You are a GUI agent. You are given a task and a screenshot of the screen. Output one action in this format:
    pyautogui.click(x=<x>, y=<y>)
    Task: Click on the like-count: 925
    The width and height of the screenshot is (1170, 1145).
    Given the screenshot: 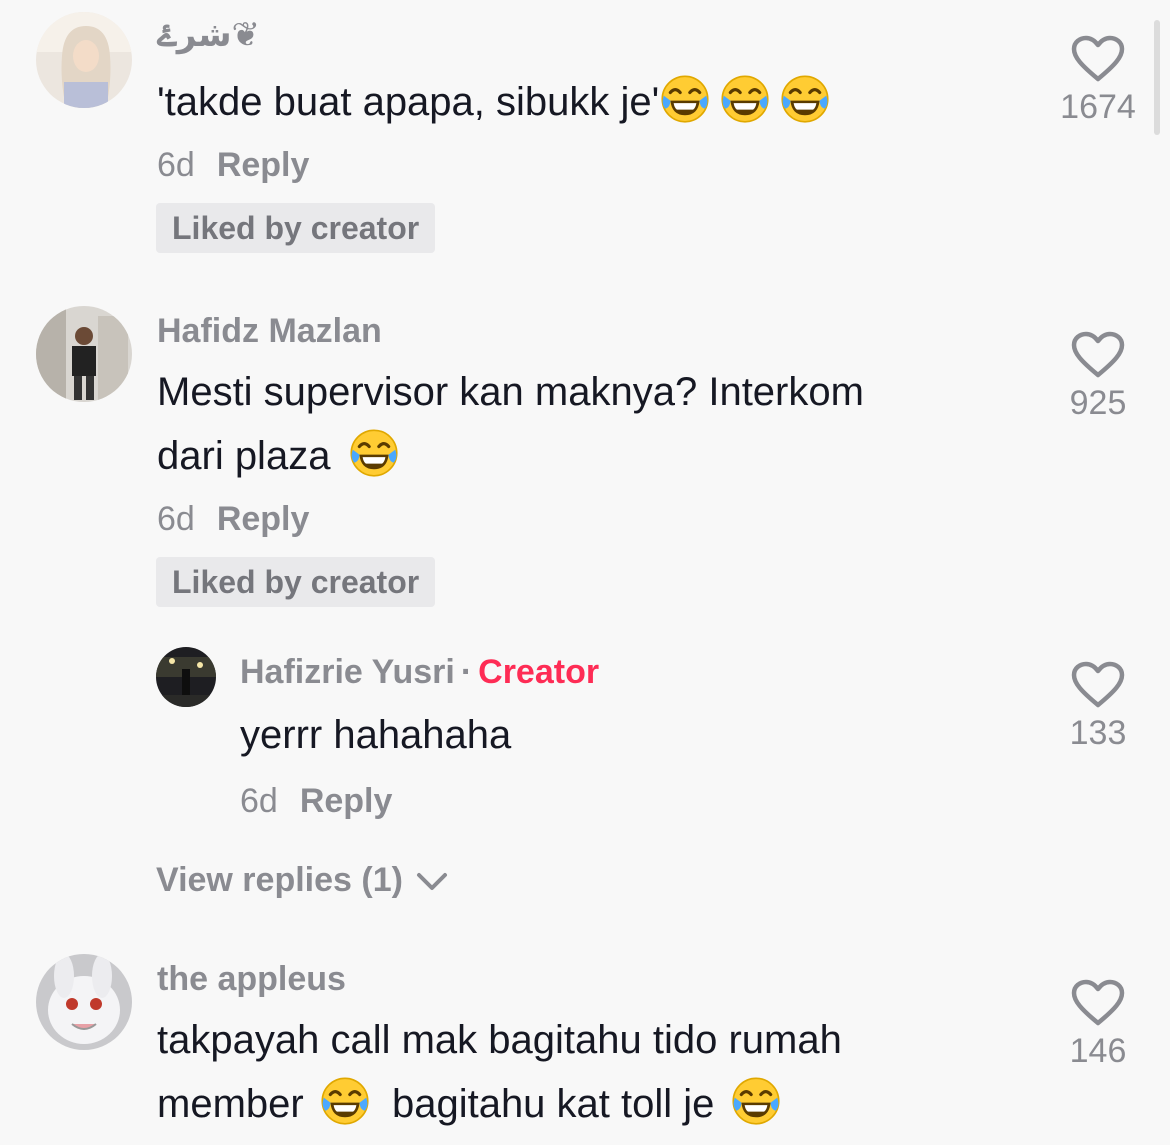 What is the action you would take?
    pyautogui.click(x=1098, y=403)
    